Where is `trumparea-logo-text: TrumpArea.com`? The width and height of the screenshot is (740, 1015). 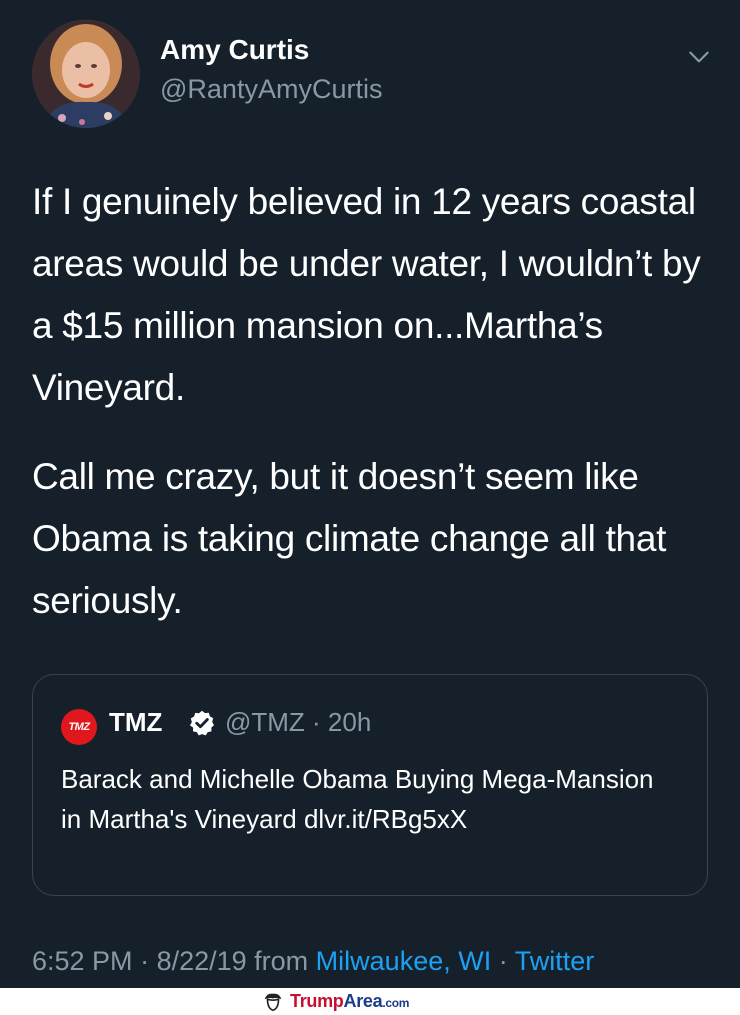 trumparea-logo-text: TrumpArea.com is located at coordinates (349, 1001).